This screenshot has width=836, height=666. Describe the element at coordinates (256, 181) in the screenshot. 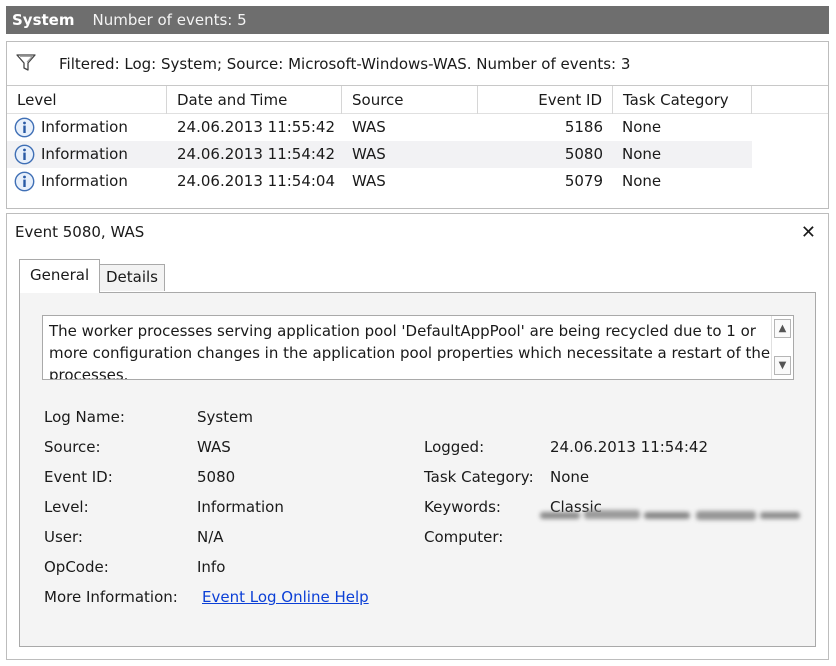

I see `cell-date-time: 24.06.2013 11:54:04` at that location.